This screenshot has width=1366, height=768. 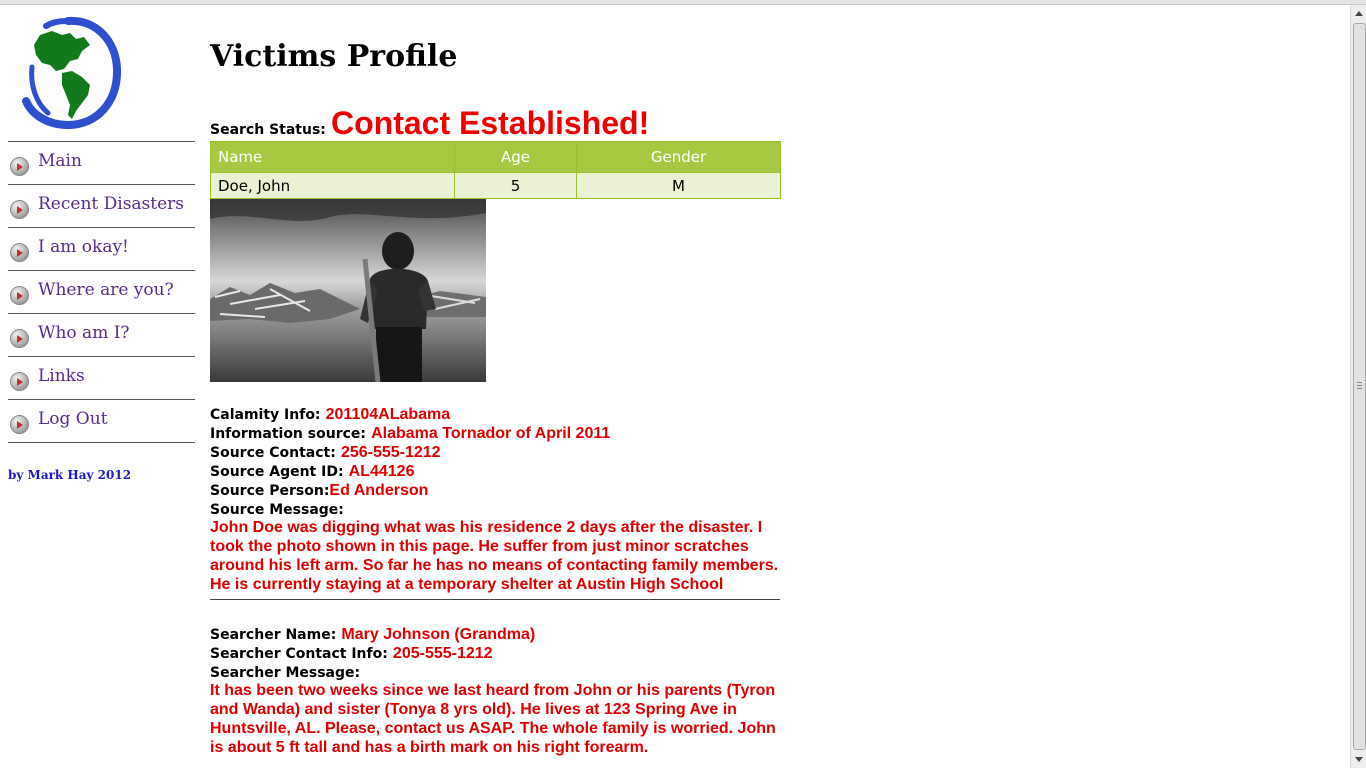 I want to click on source-message-label: Source Message:, so click(x=277, y=510).